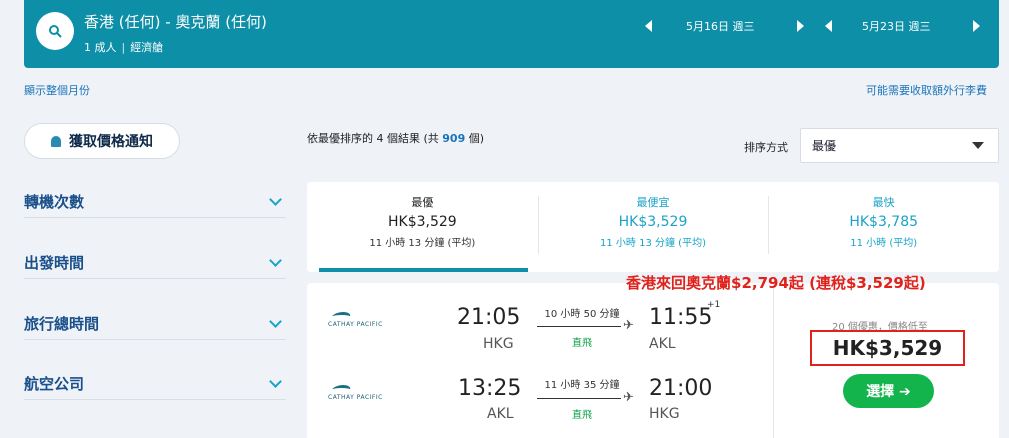 The width and height of the screenshot is (1009, 438). Describe the element at coordinates (888, 391) in the screenshot. I see `select-button: 選擇 ➔` at that location.